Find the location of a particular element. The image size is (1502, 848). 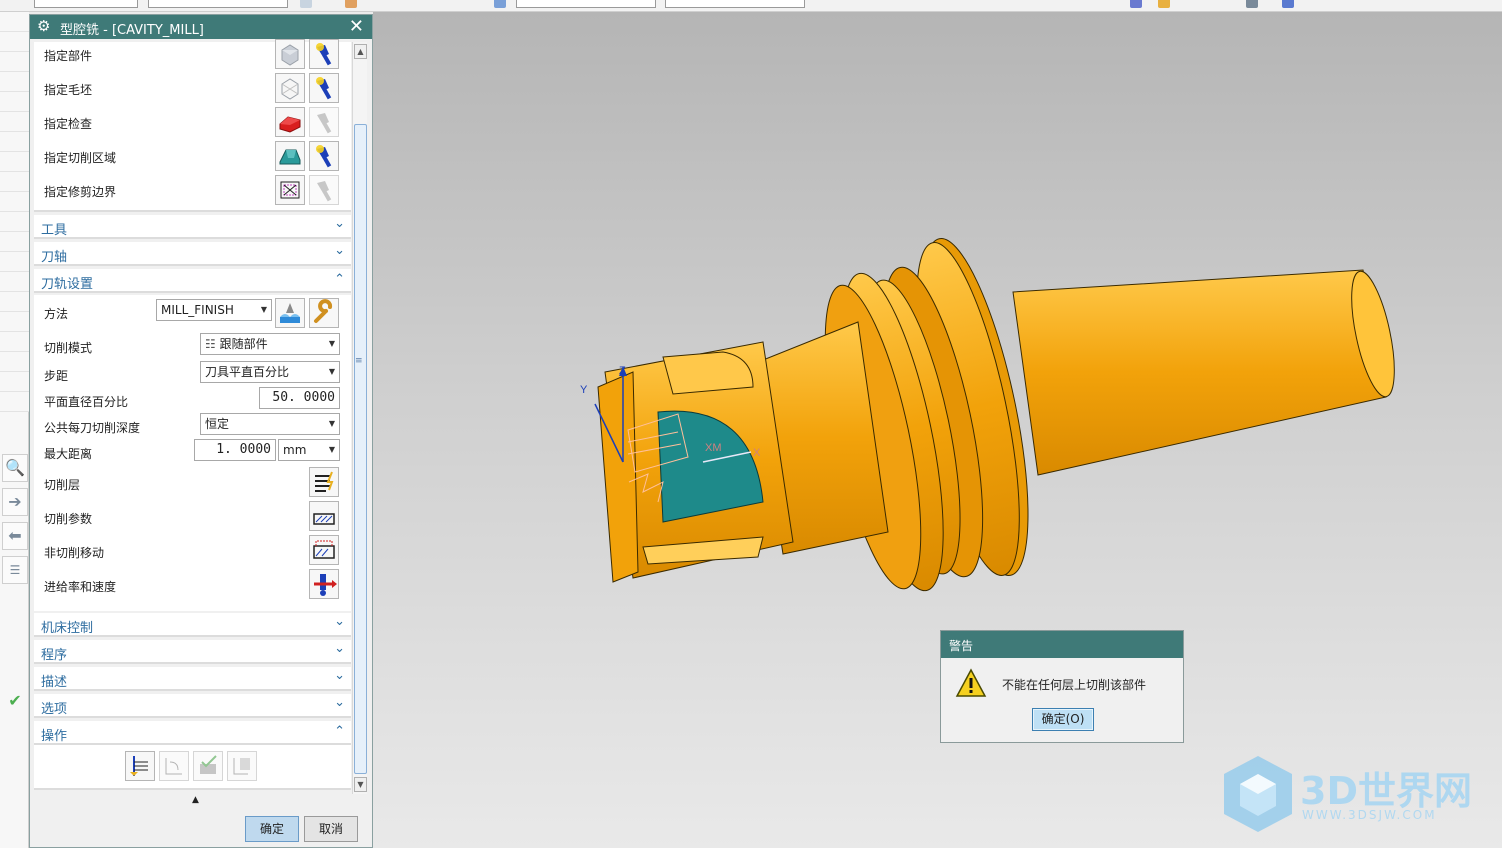

warning-ok-button: 确定(O) is located at coordinates (1063, 719).